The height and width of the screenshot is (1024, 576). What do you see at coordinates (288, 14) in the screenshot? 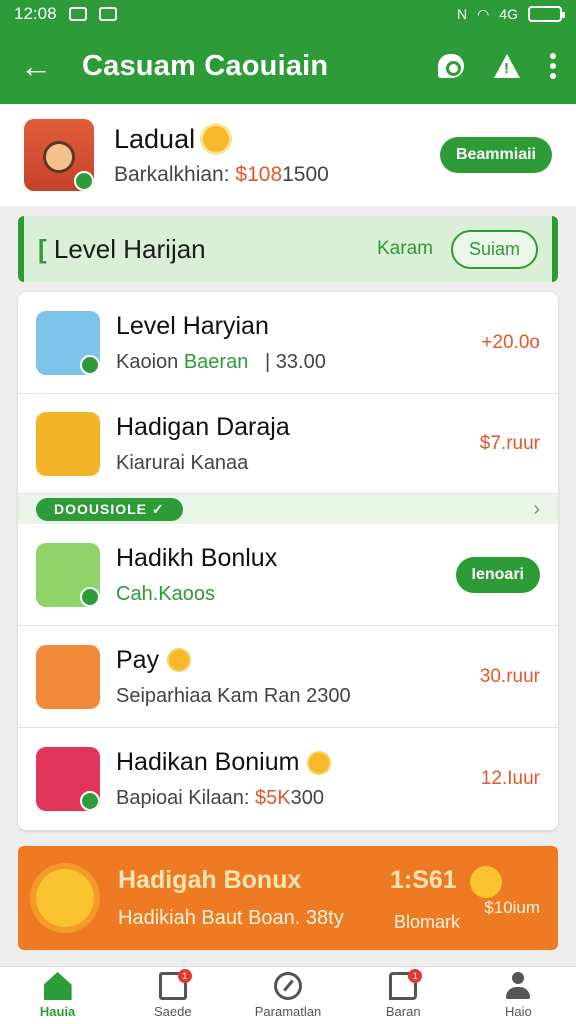
I see `status-bar: 12:08 N ◠ 4G` at bounding box center [288, 14].